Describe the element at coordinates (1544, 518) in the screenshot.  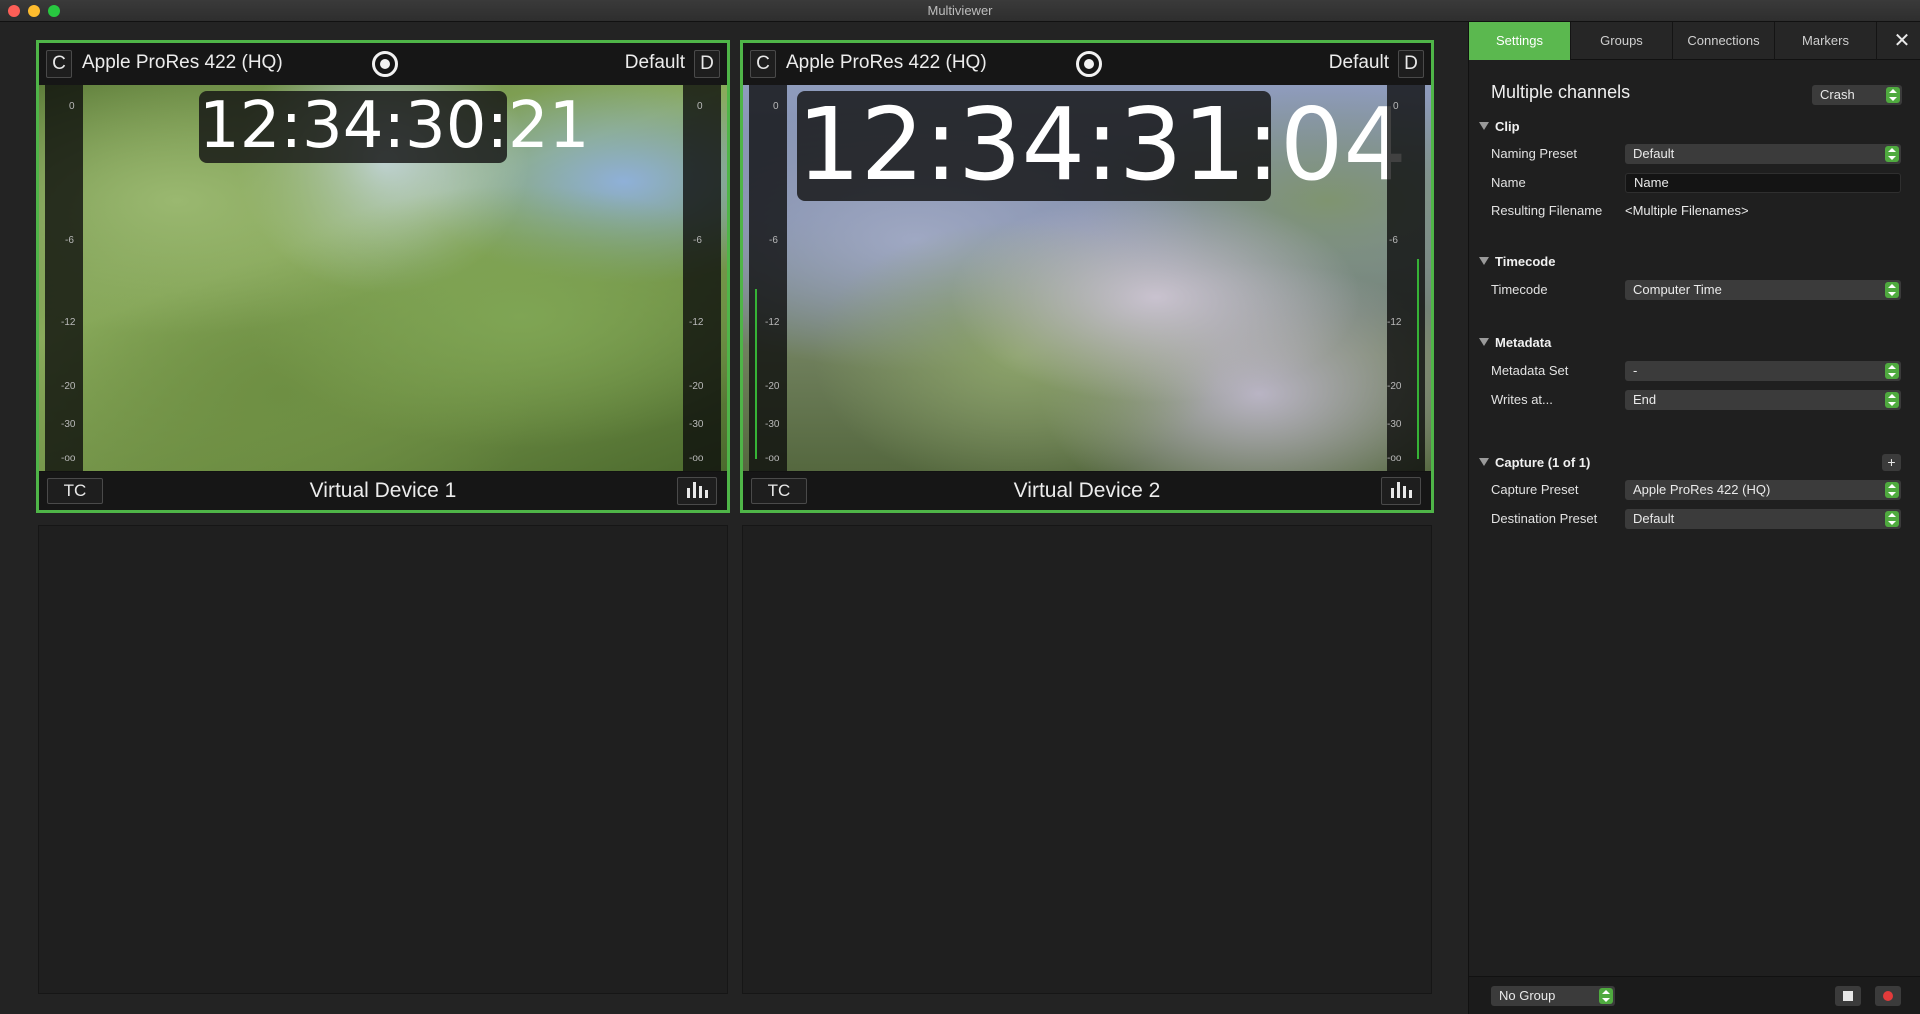
I see `destination-preset-label: Destination Preset` at that location.